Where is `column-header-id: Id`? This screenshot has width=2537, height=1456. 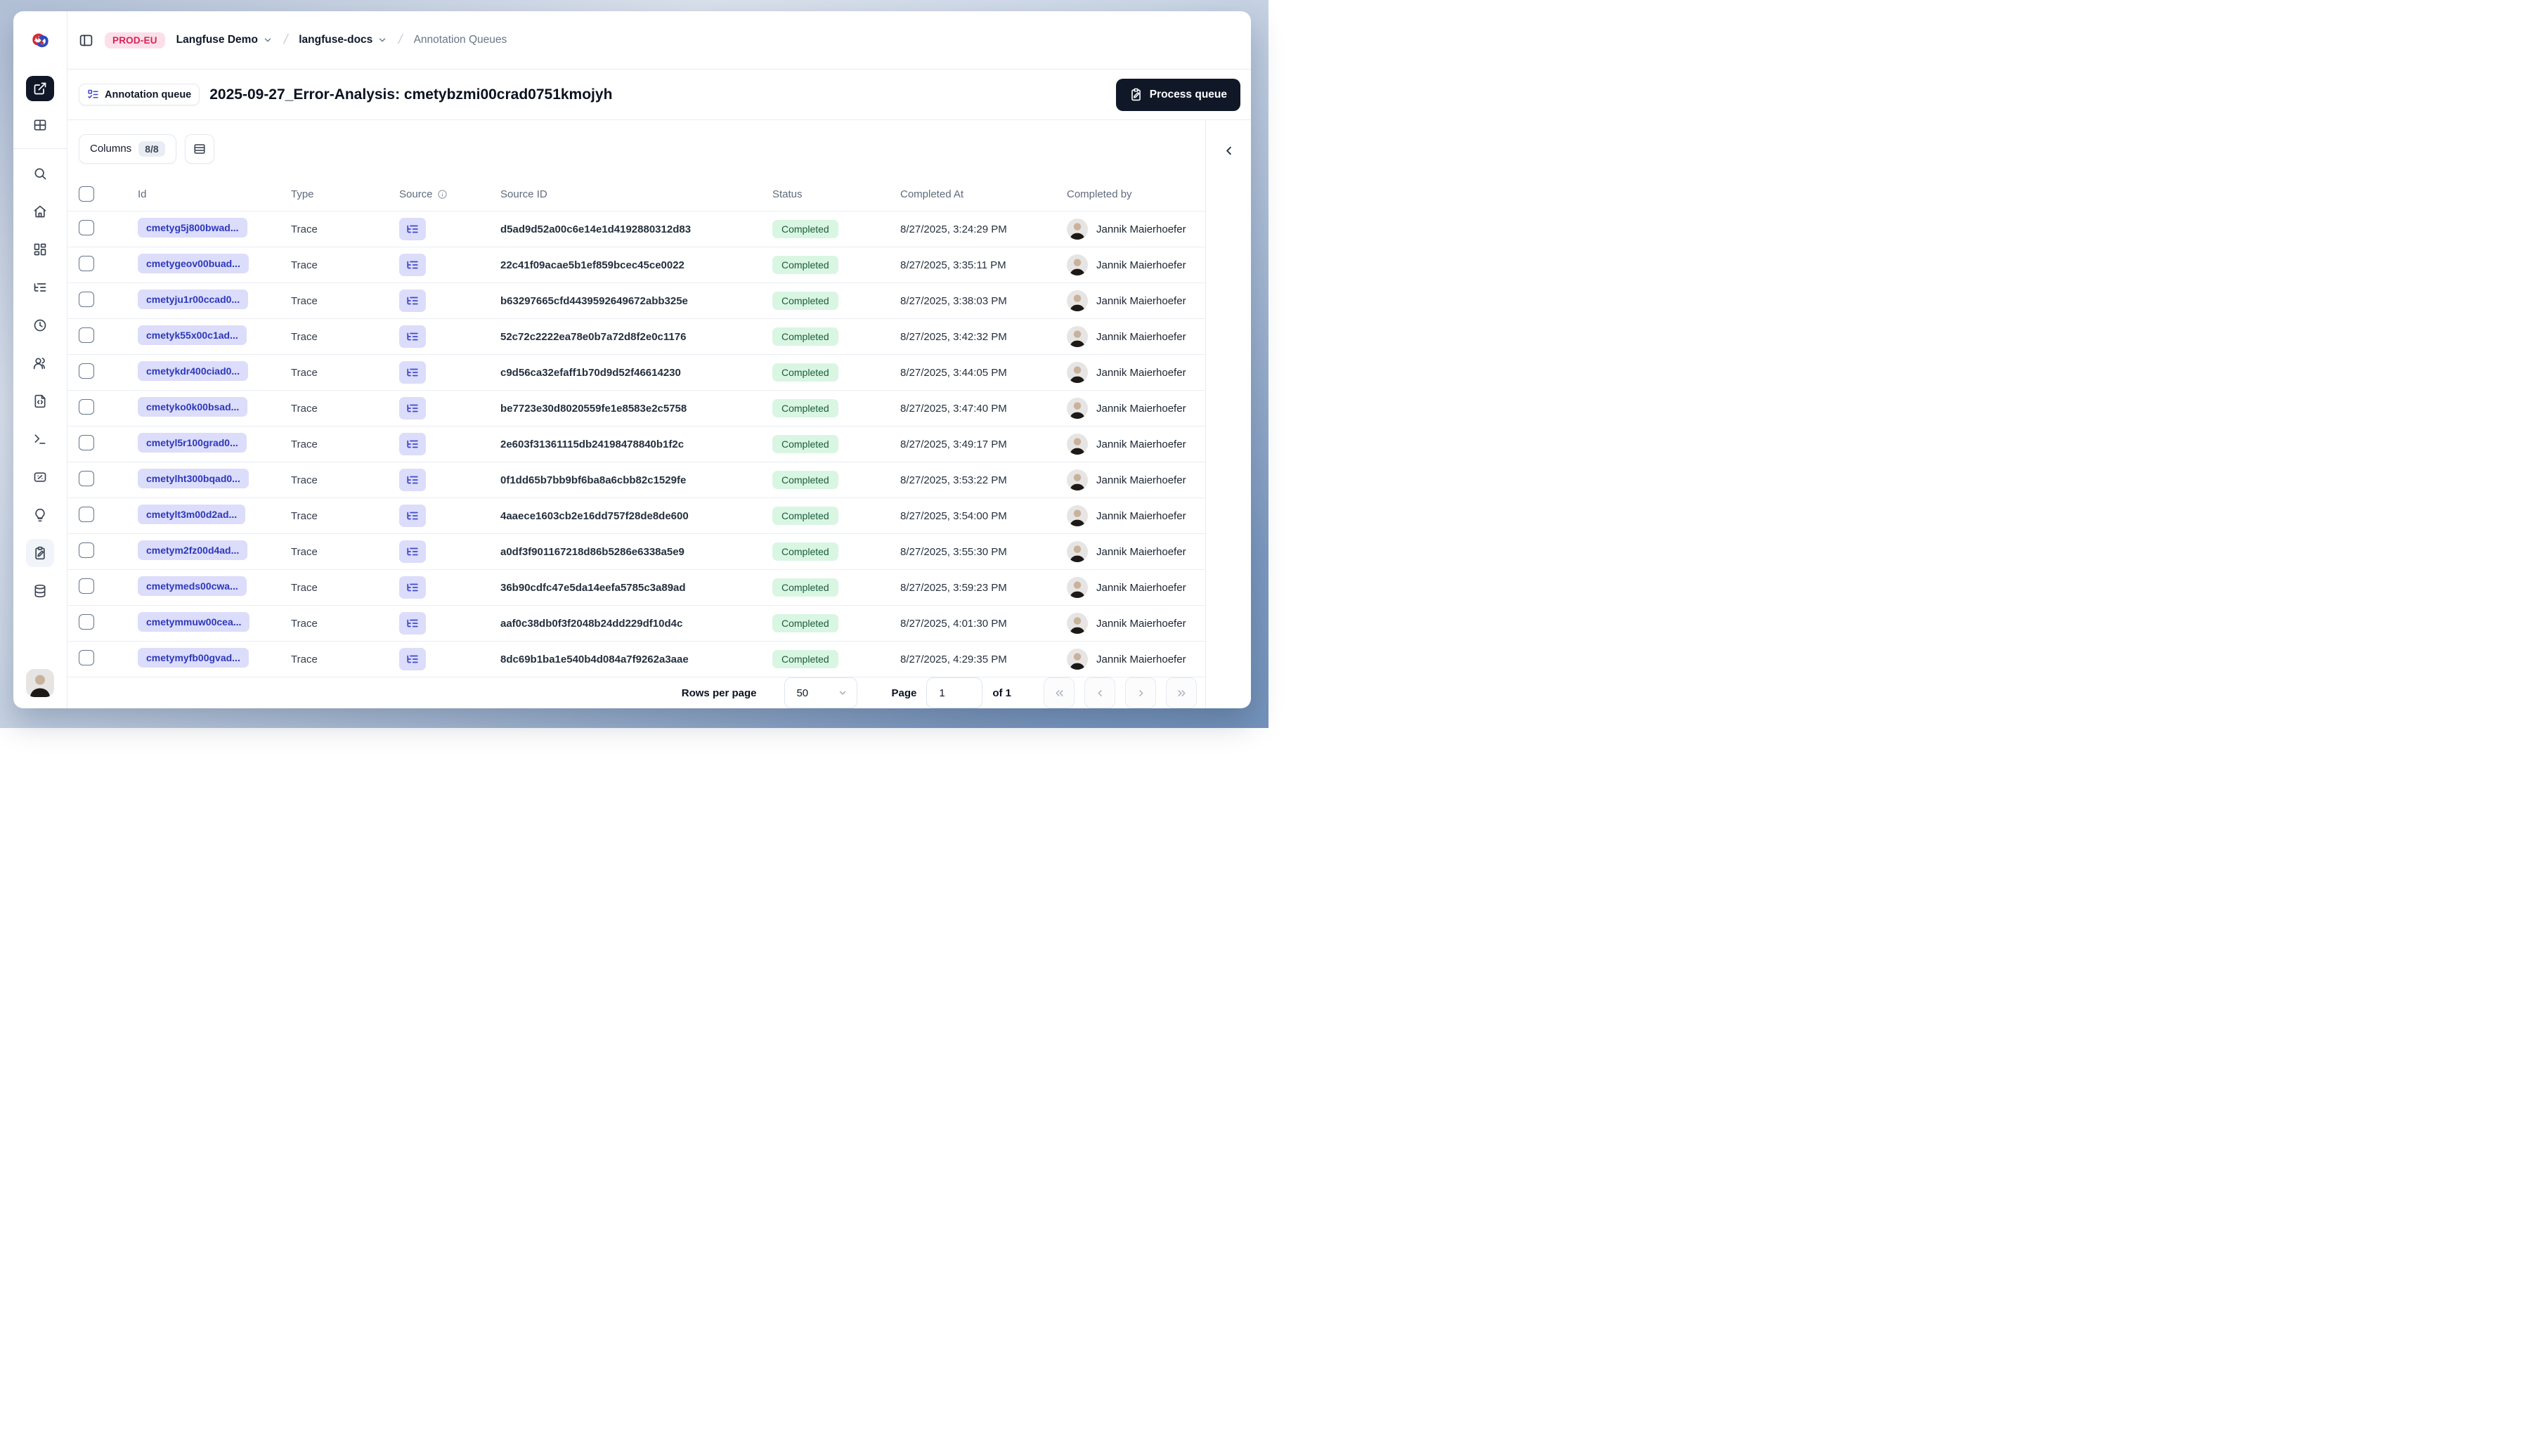 column-header-id: Id is located at coordinates (215, 194).